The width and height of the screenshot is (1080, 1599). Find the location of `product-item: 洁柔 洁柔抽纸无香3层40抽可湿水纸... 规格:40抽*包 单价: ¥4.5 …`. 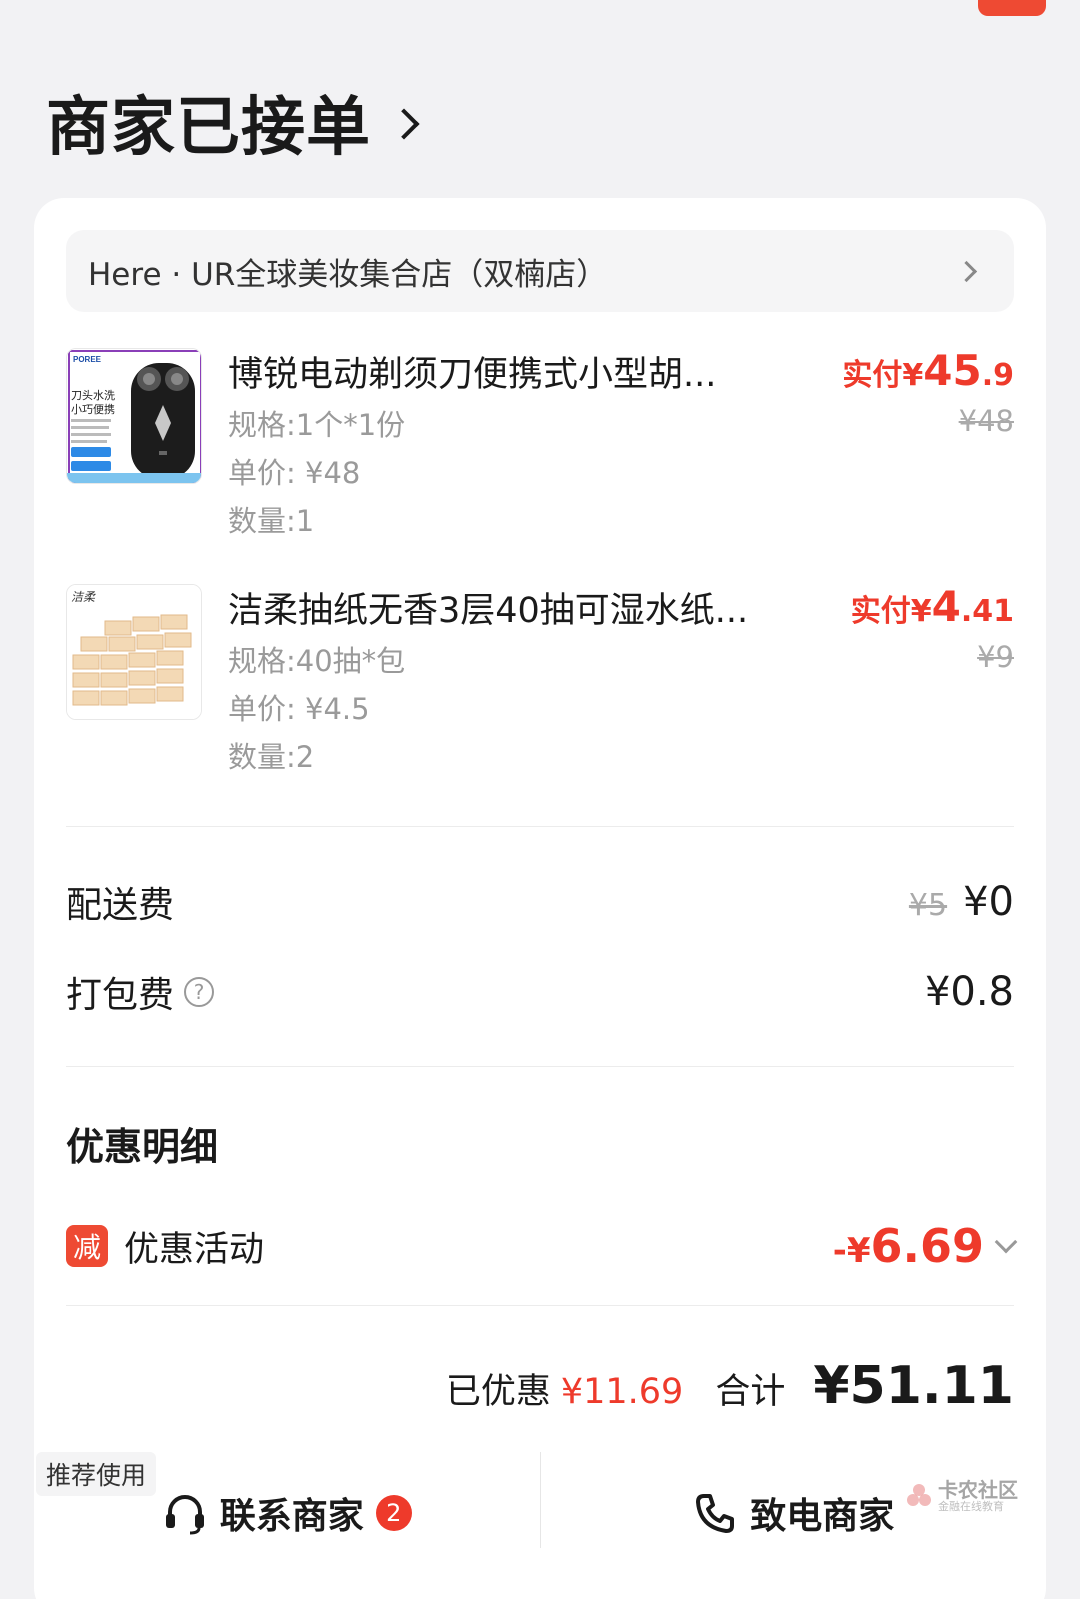

product-item: 洁柔 洁柔抽纸无香3层40抽可湿水纸... 规格:40抽*包 单价: ¥4.5 … is located at coordinates (540, 682).